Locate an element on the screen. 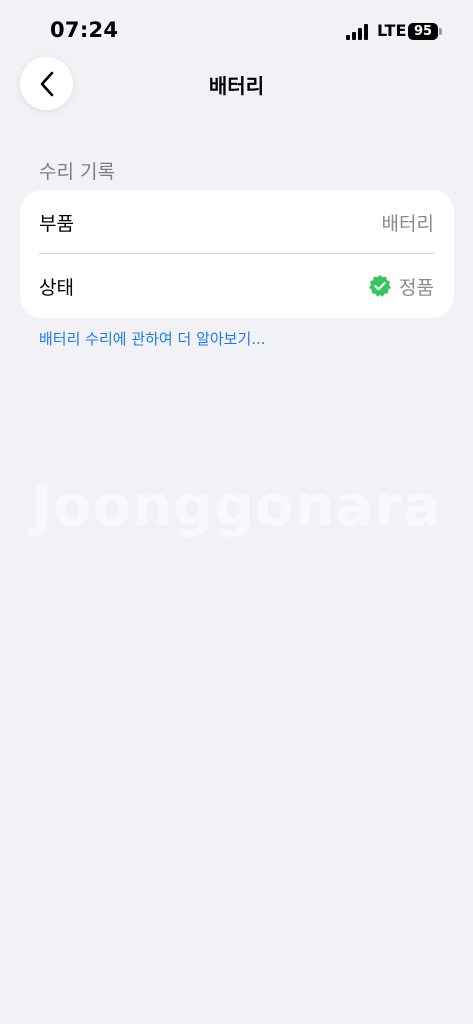  battery-tip is located at coordinates (440, 31).